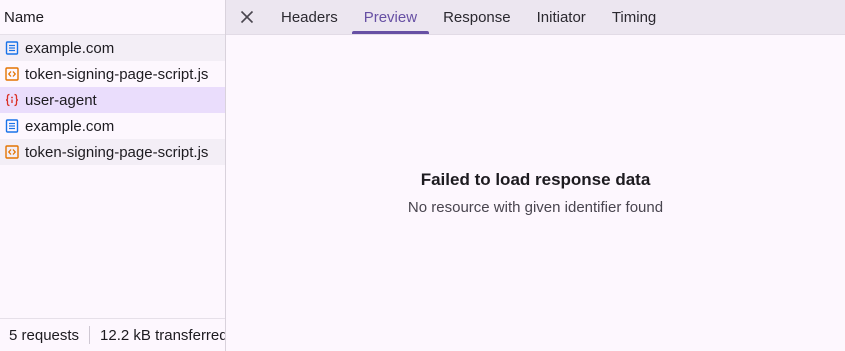  I want to click on request-count: 5 requests, so click(44, 335).